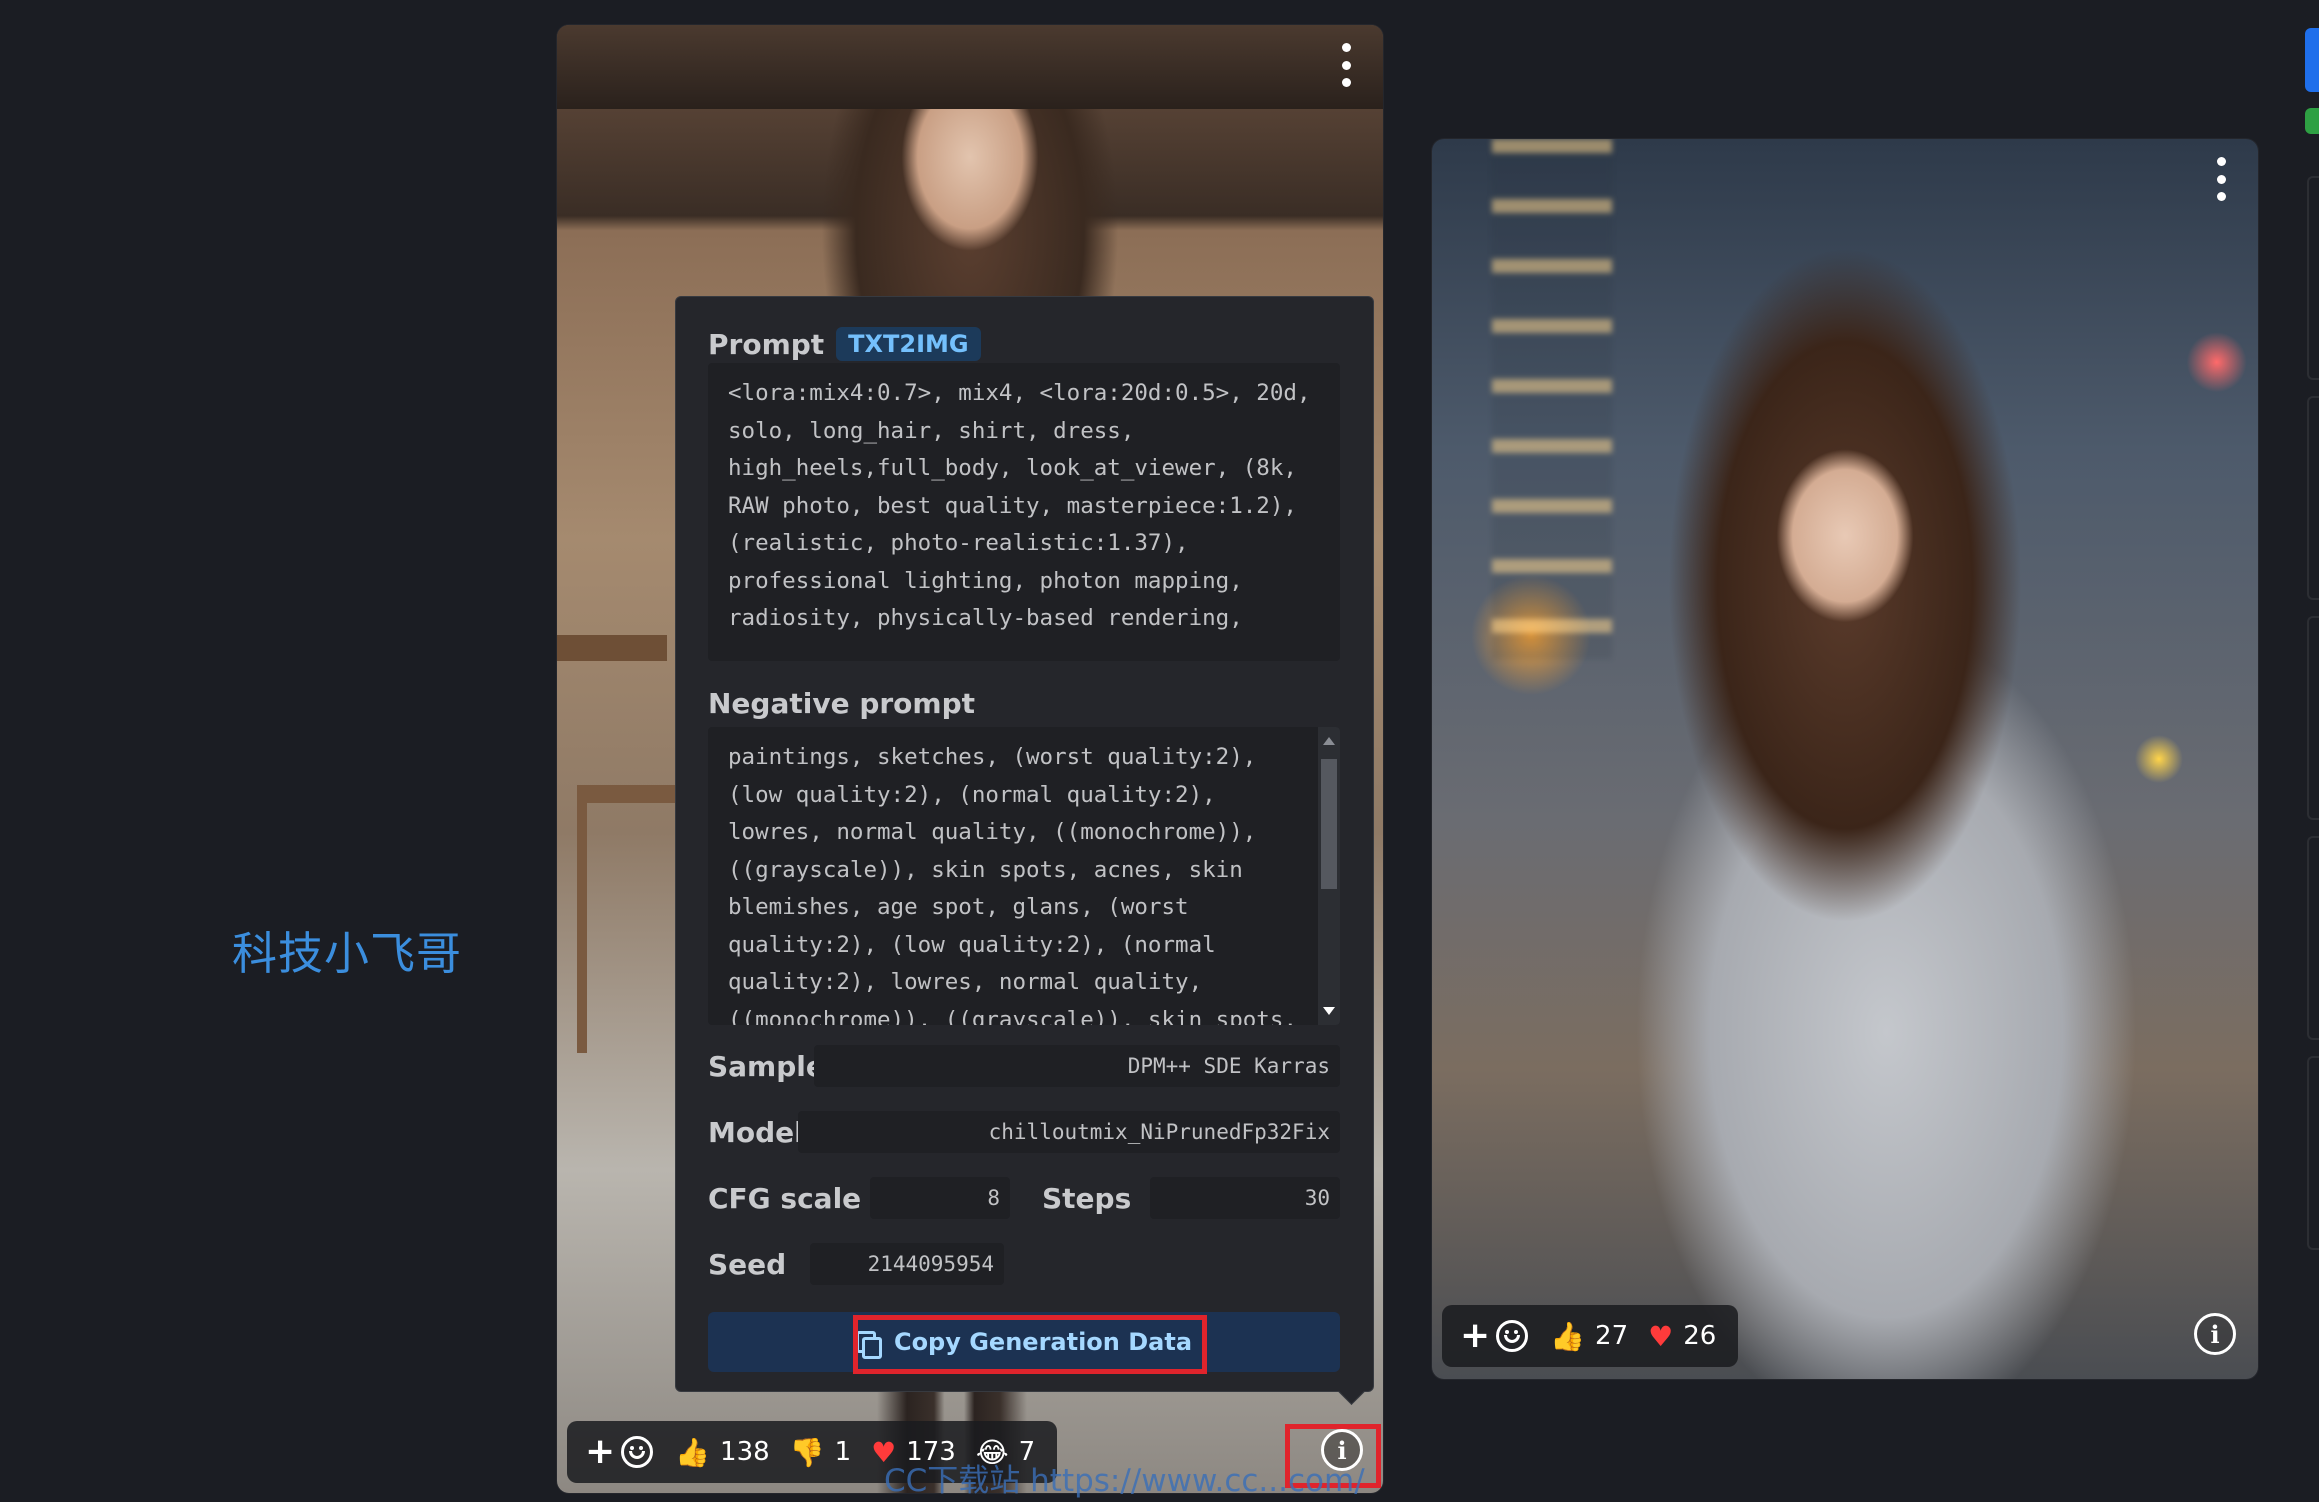  Describe the element at coordinates (1124, 1481) in the screenshot. I see `overlay-url-watermark: CC下载站 https://www.cc...com/` at that location.